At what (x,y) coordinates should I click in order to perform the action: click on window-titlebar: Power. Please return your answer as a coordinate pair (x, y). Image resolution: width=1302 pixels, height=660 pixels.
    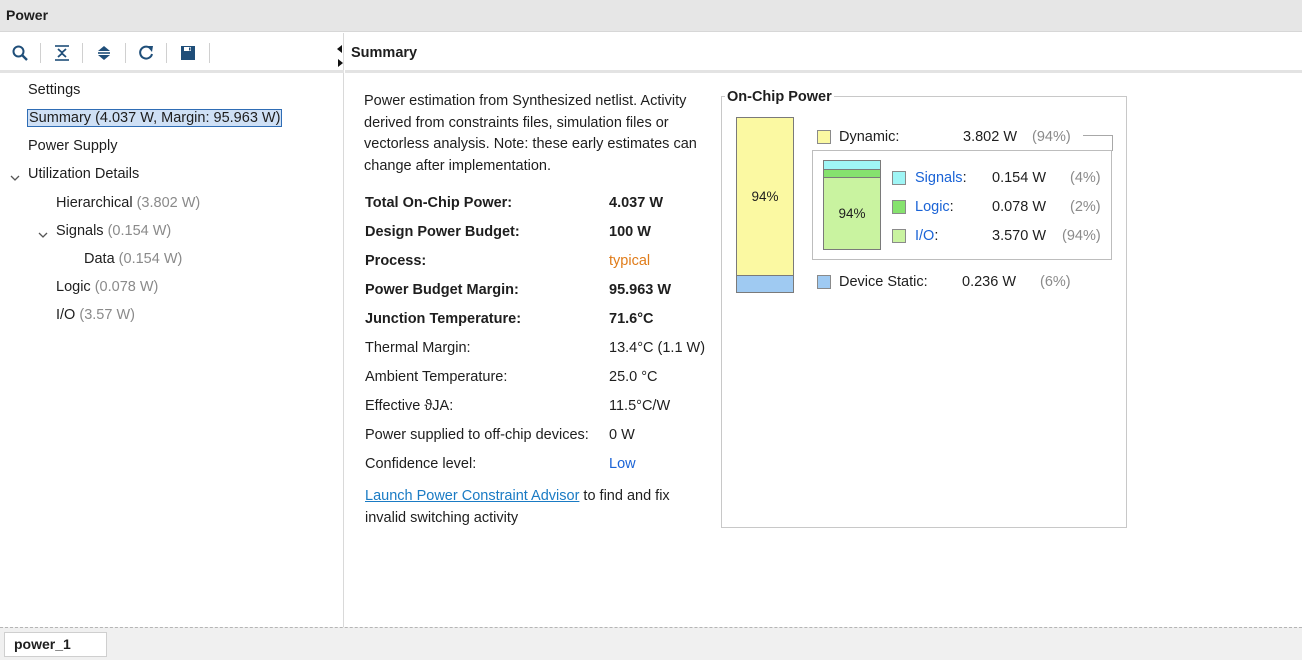
    Looking at the image, I should click on (651, 16).